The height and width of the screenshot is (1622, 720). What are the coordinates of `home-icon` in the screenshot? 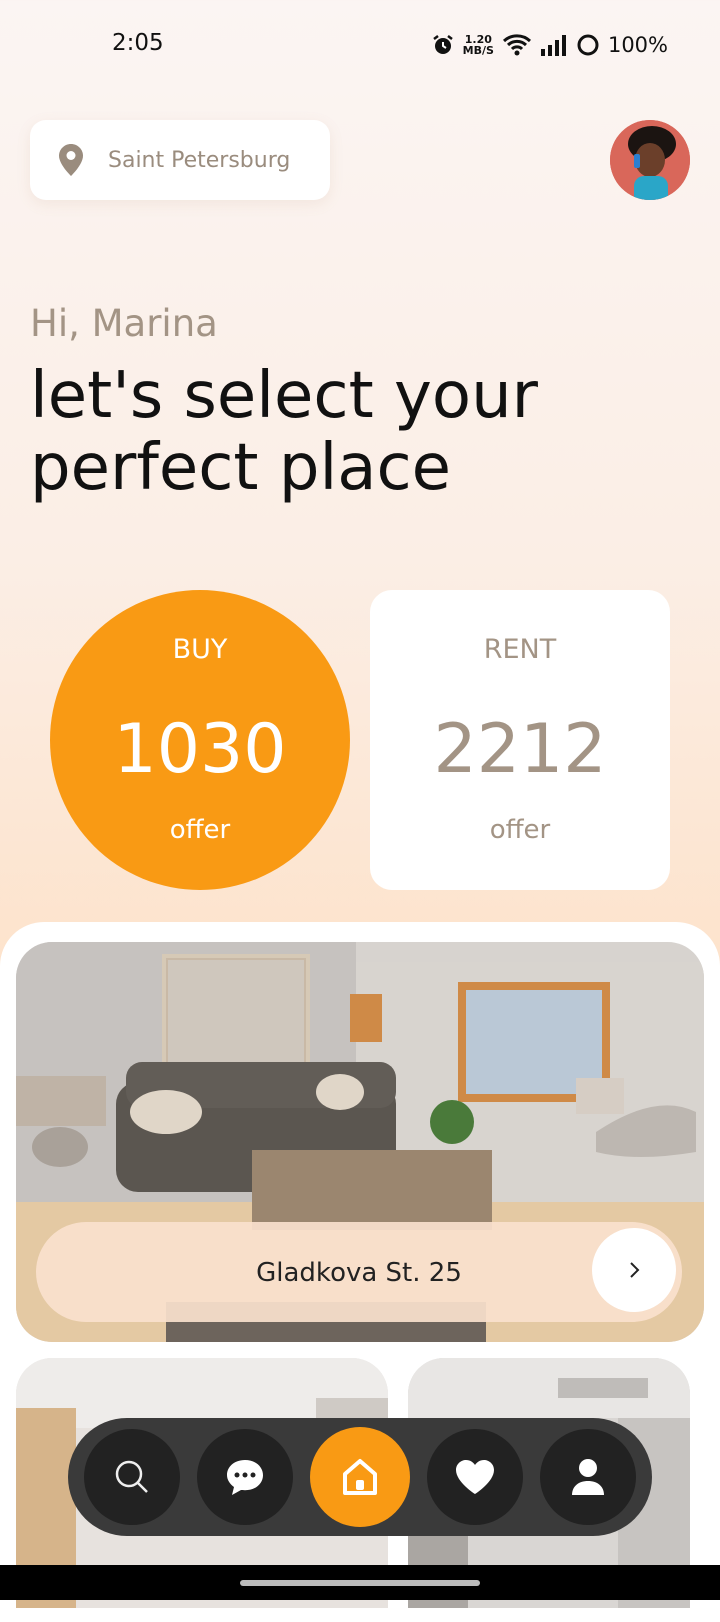 It's located at (360, 1477).